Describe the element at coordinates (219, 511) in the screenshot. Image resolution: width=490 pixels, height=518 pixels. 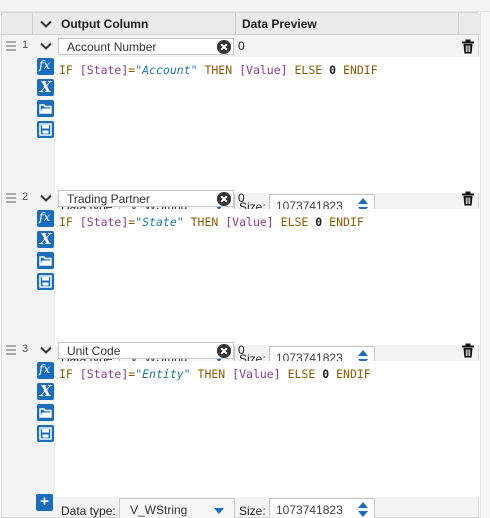
I see `dropdown-arrow-icon` at that location.